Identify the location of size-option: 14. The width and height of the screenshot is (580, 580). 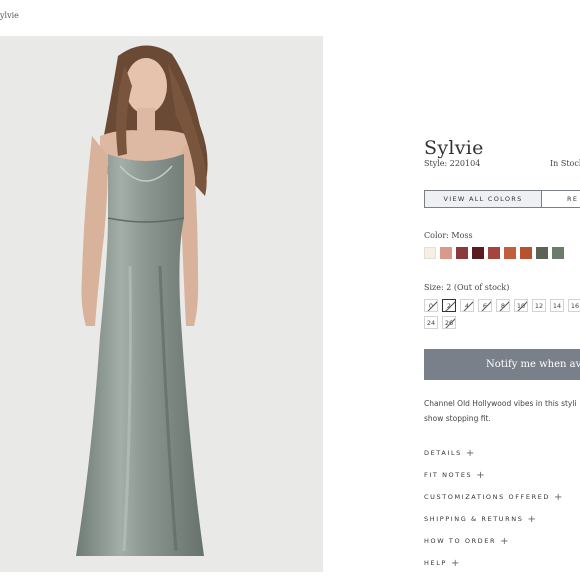
(557, 305).